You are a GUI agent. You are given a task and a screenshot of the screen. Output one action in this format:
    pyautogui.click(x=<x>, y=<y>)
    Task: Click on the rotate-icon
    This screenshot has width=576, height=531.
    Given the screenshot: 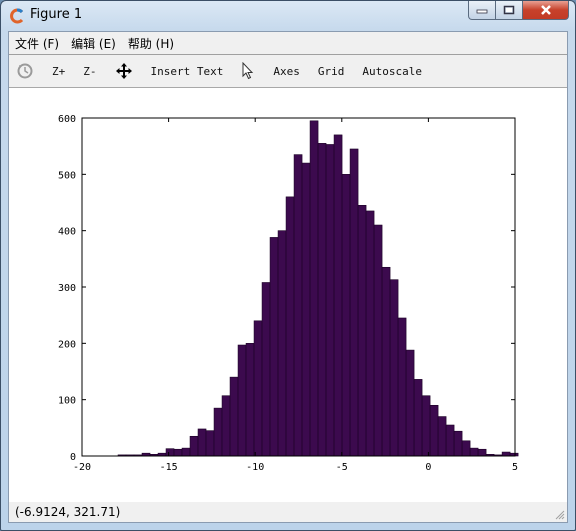 What is the action you would take?
    pyautogui.click(x=25, y=71)
    